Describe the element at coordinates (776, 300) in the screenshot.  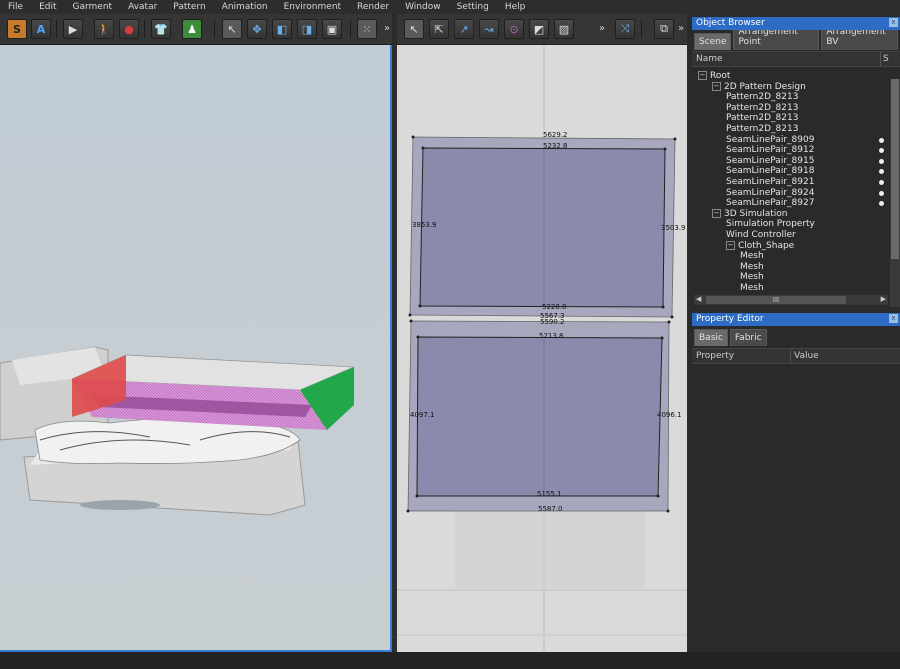
I see `scroll-thumb-h: III` at that location.